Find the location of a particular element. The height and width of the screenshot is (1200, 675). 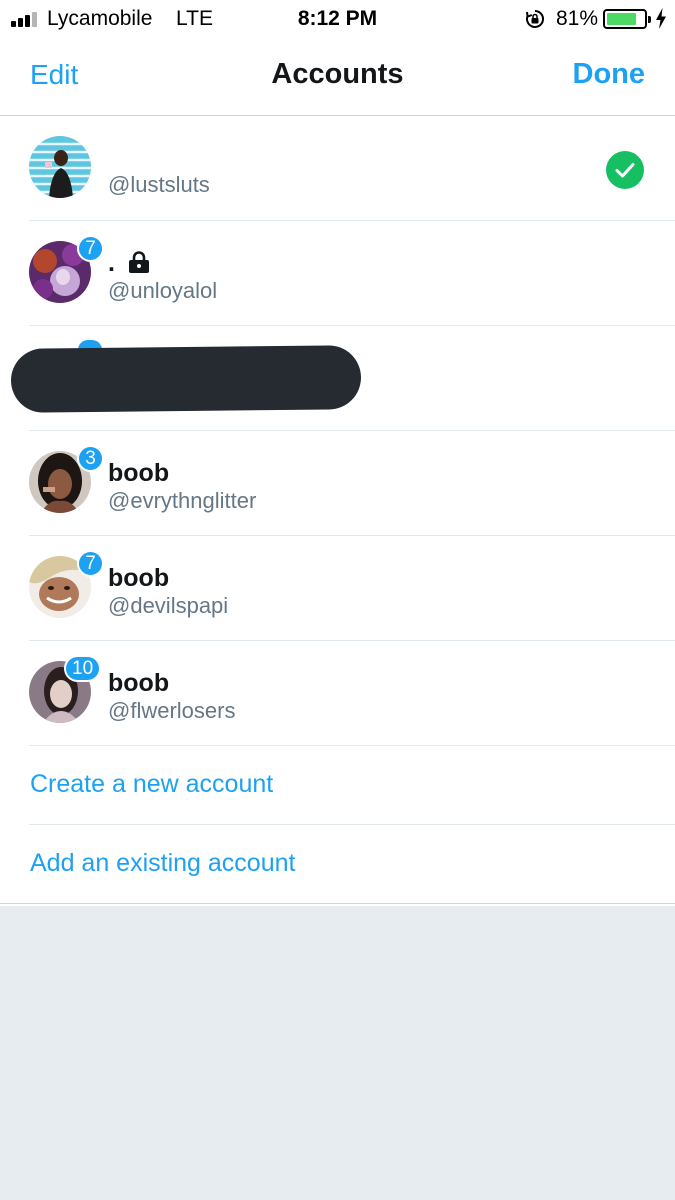

create-account-button: Create a new account is located at coordinates (337, 785).